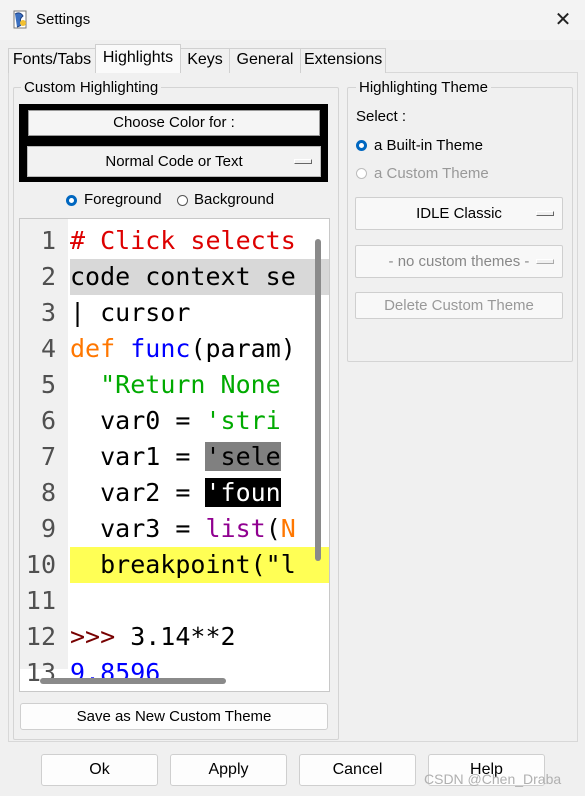  Describe the element at coordinates (357, 770) in the screenshot. I see `cancel-button: Cancel` at that location.